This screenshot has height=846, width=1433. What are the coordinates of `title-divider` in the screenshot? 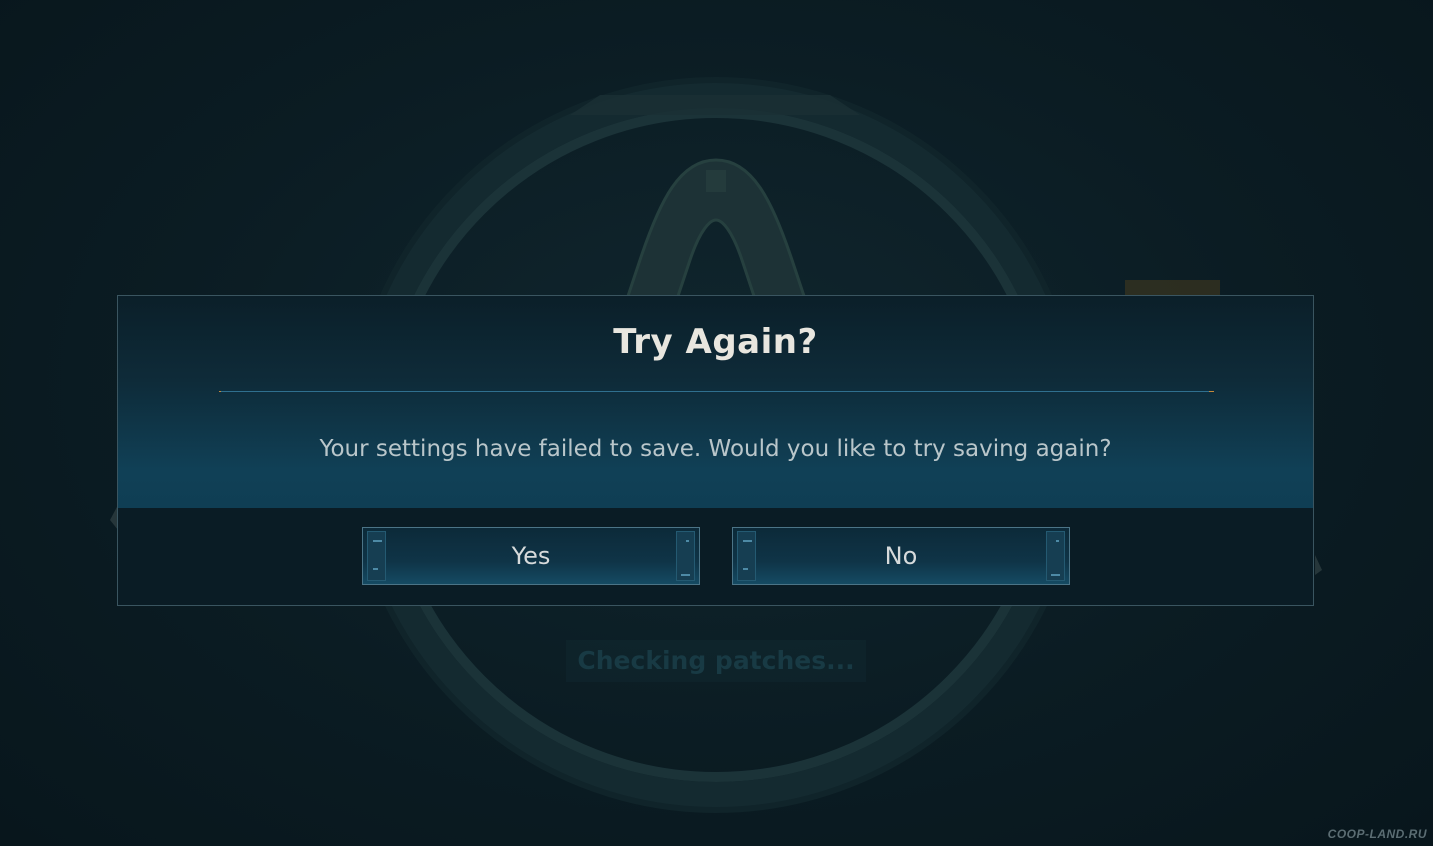 It's located at (716, 391).